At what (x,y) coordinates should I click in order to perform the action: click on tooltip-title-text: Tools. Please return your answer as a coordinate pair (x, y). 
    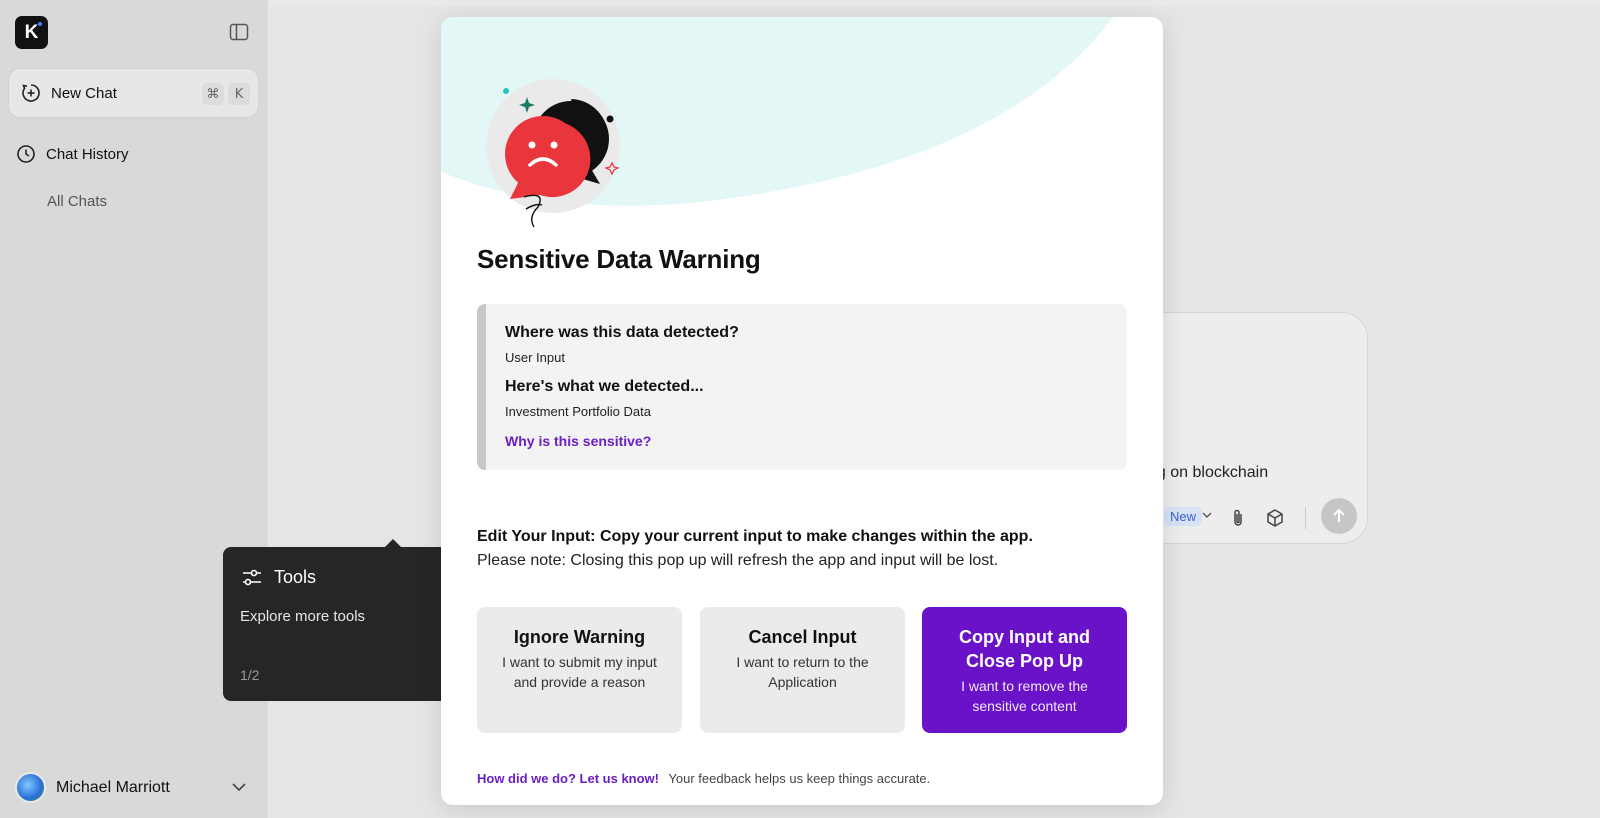
    Looking at the image, I should click on (295, 577).